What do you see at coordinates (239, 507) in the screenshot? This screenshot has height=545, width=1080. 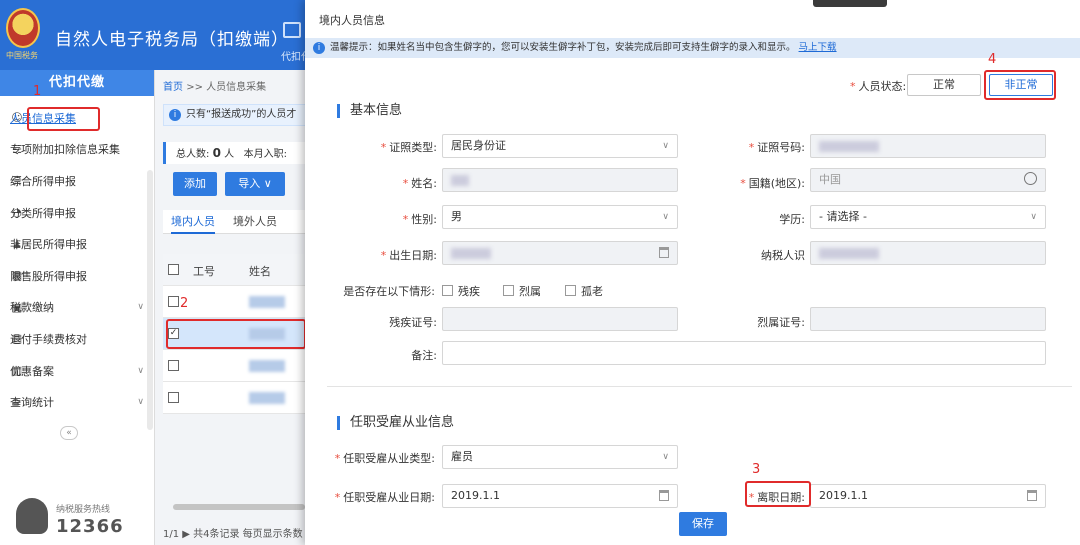 I see `horizontal-scrollbar` at bounding box center [239, 507].